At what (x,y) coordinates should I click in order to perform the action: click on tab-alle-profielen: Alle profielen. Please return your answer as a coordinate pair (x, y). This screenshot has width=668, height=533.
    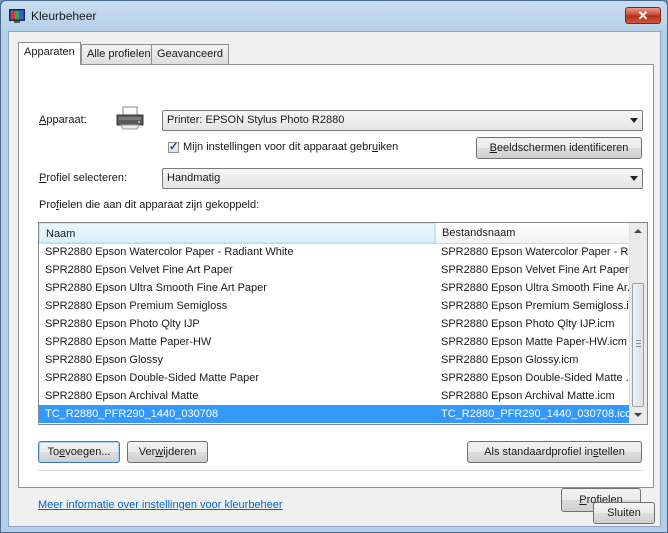
    Looking at the image, I should click on (119, 54).